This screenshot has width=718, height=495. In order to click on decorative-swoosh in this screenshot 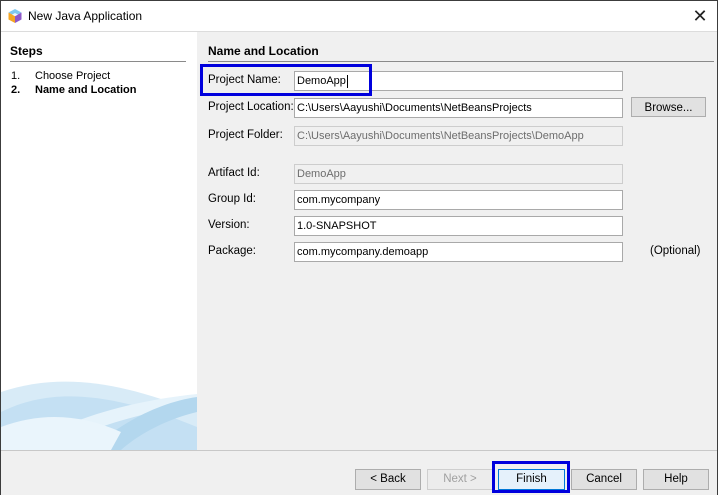, I will do `click(99, 415)`.